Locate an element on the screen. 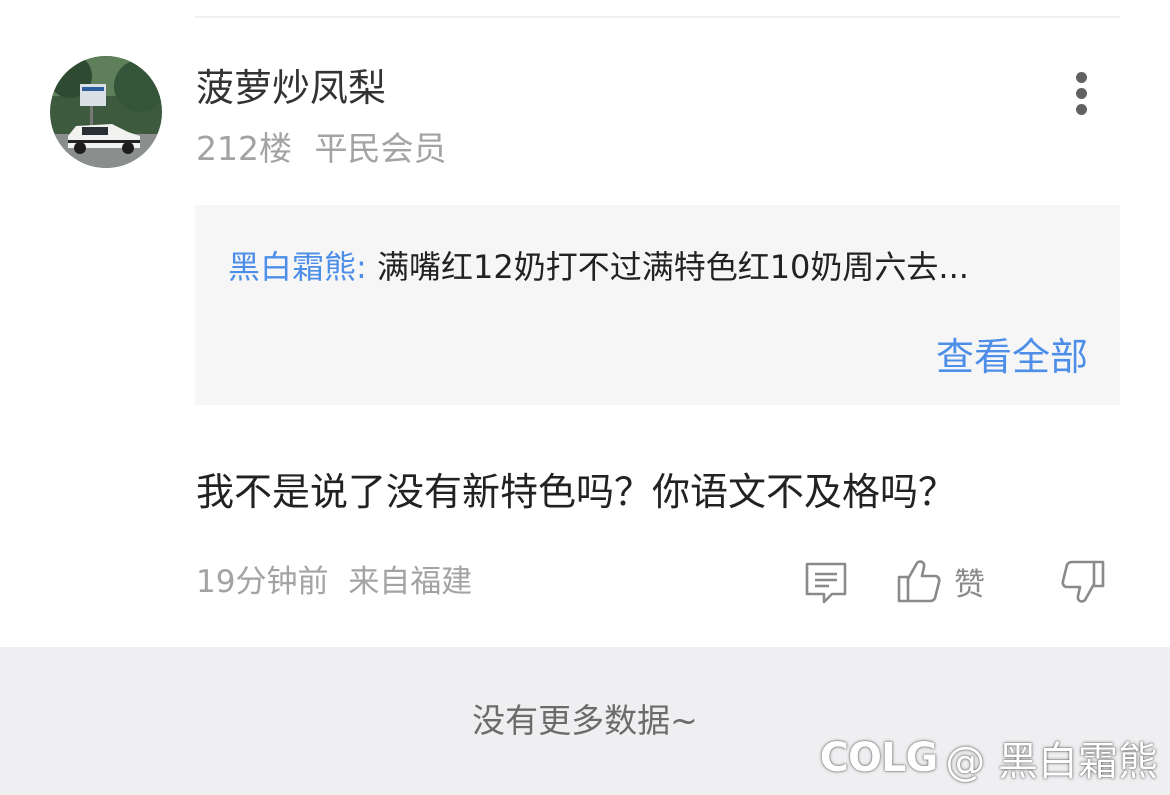 This screenshot has width=1170, height=795. like-button: 赞 is located at coordinates (940, 581).